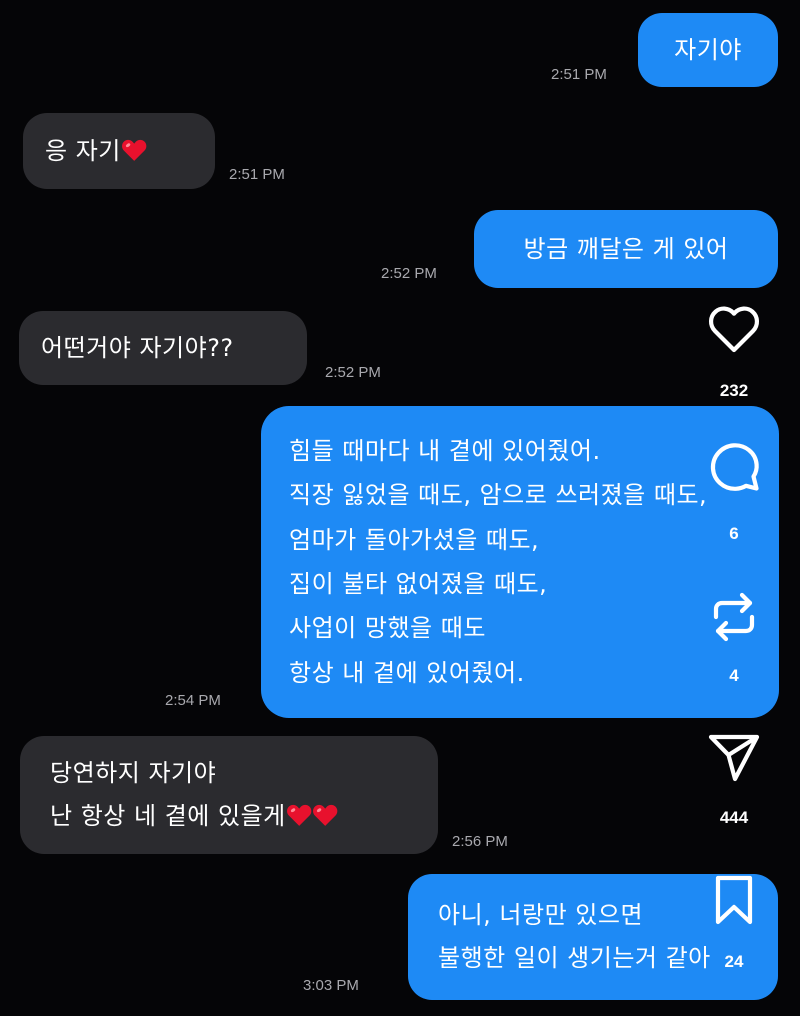 Image resolution: width=800 pixels, height=1016 pixels. I want to click on received-message-bubble: 어떤거야 자기야??, so click(163, 348).